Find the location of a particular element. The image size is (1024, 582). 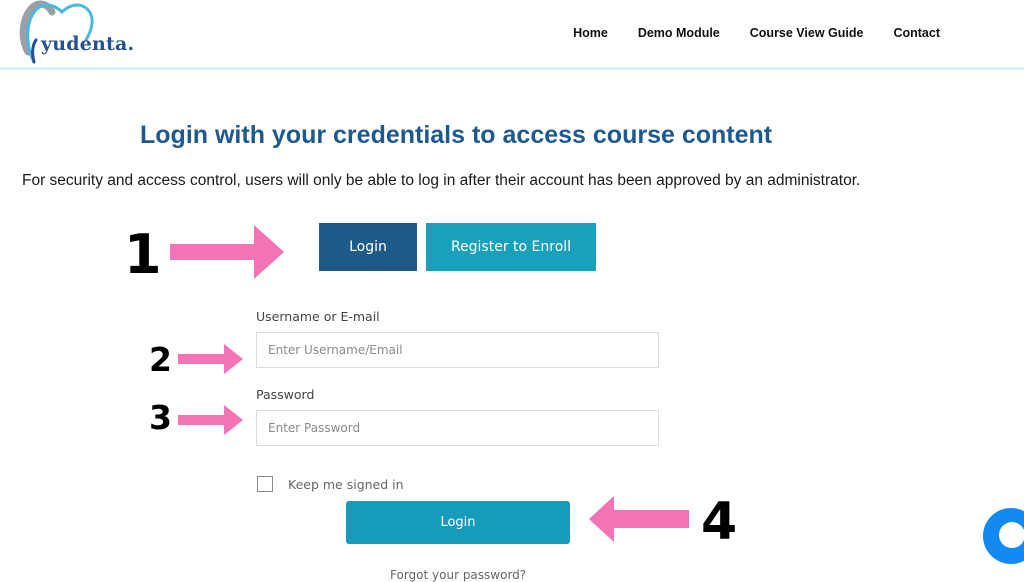

tab-register-to-enroll: Register to Enroll is located at coordinates (511, 247).